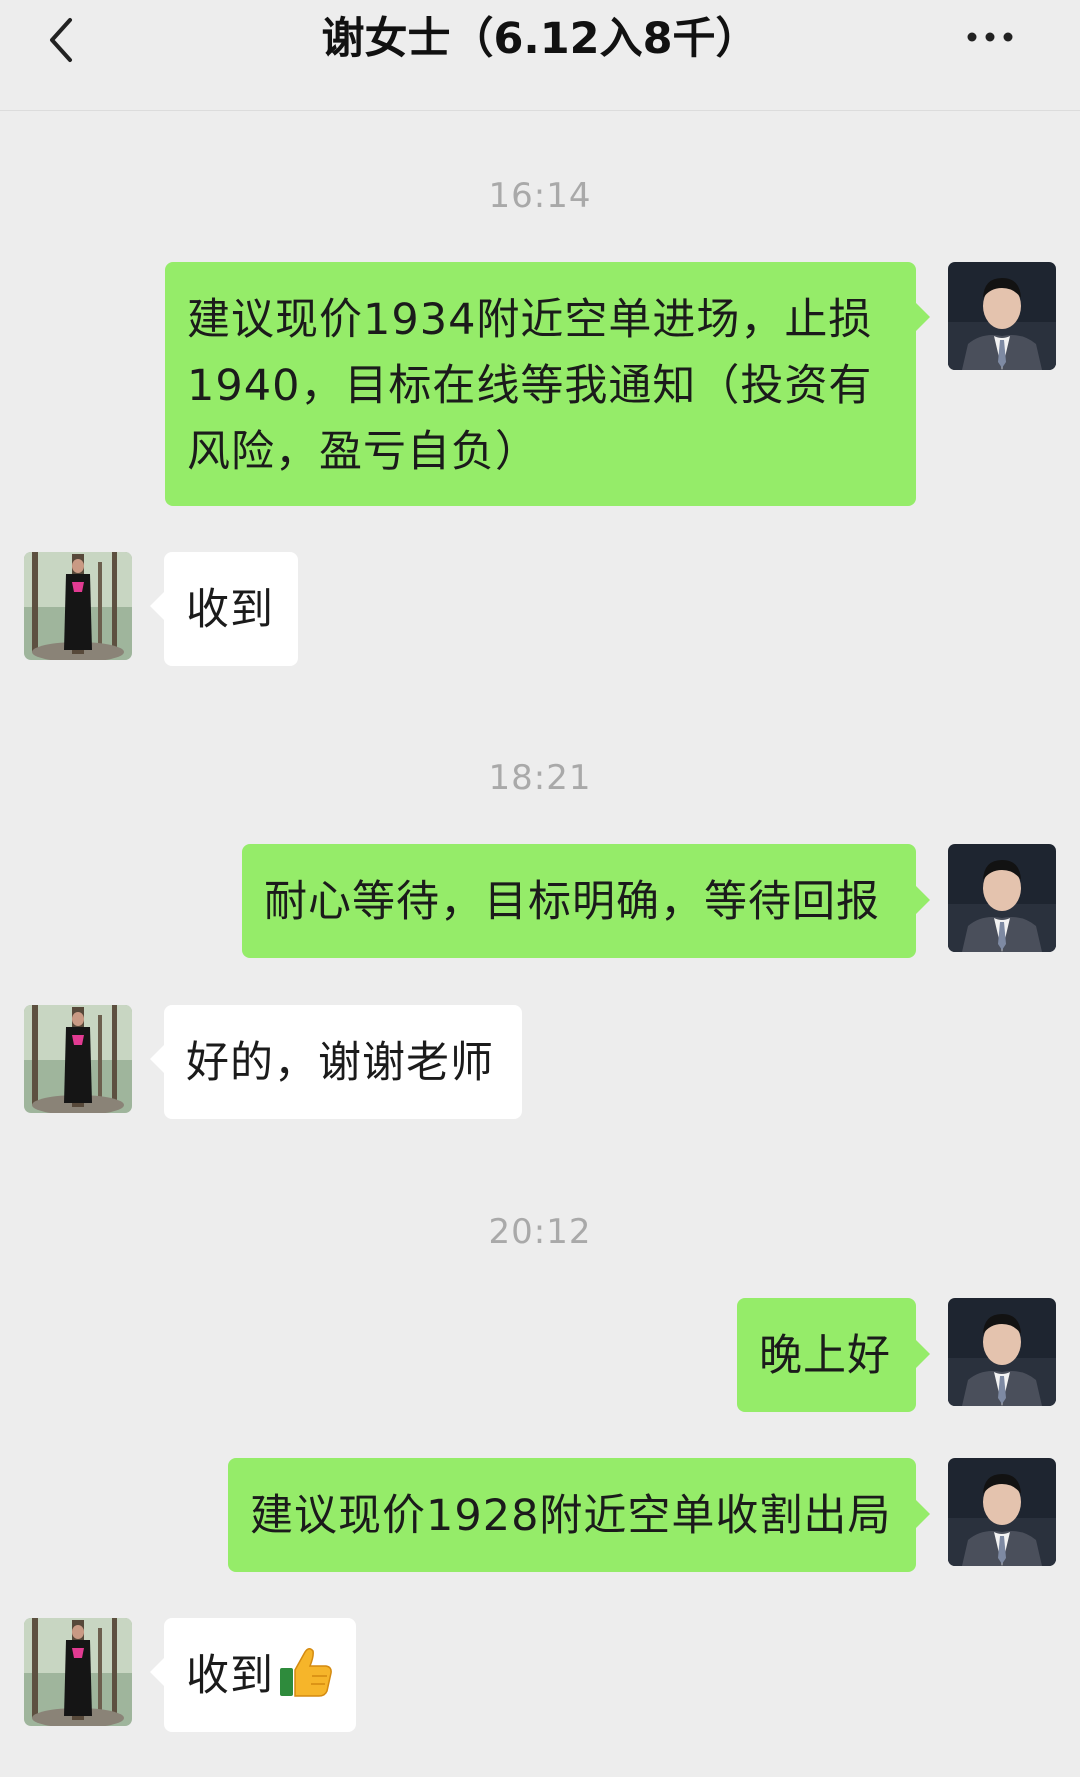  I want to click on more-button, so click(993, 37).